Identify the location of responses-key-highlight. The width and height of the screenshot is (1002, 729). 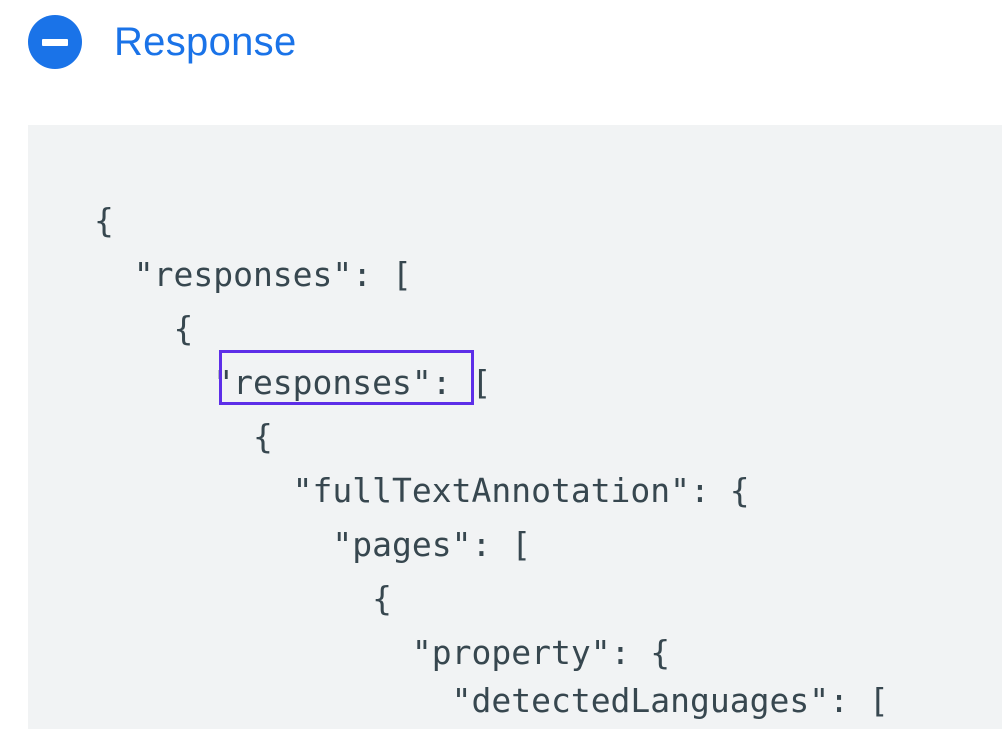
(346, 377).